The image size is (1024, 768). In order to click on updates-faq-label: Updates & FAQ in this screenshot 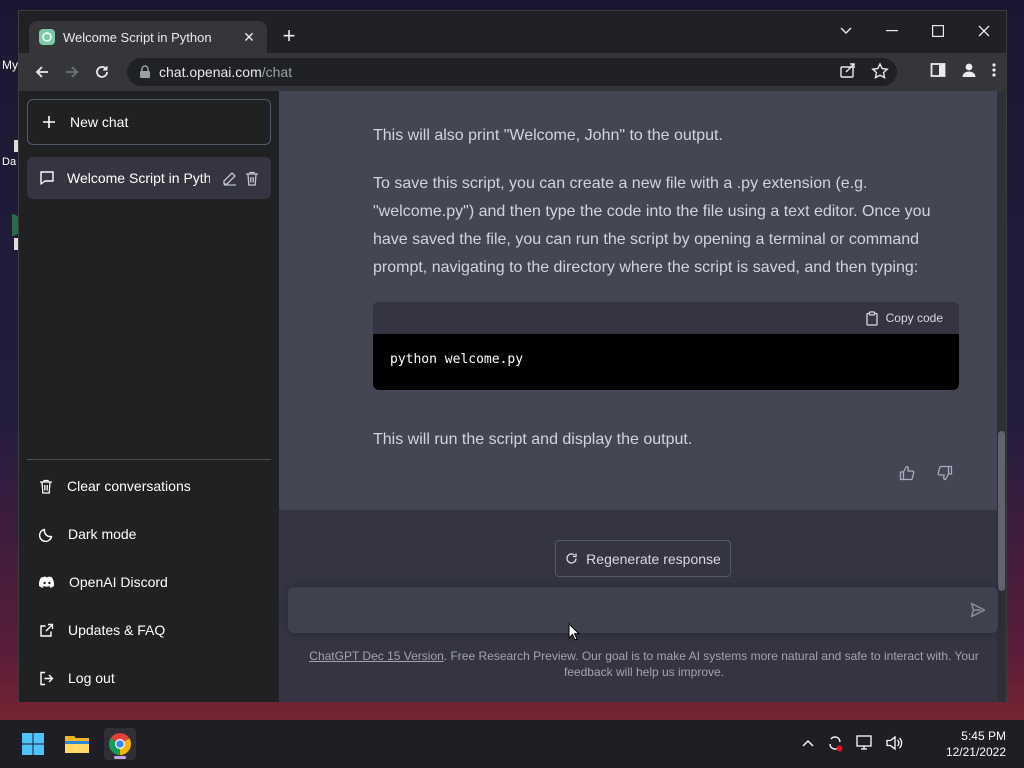, I will do `click(117, 630)`.